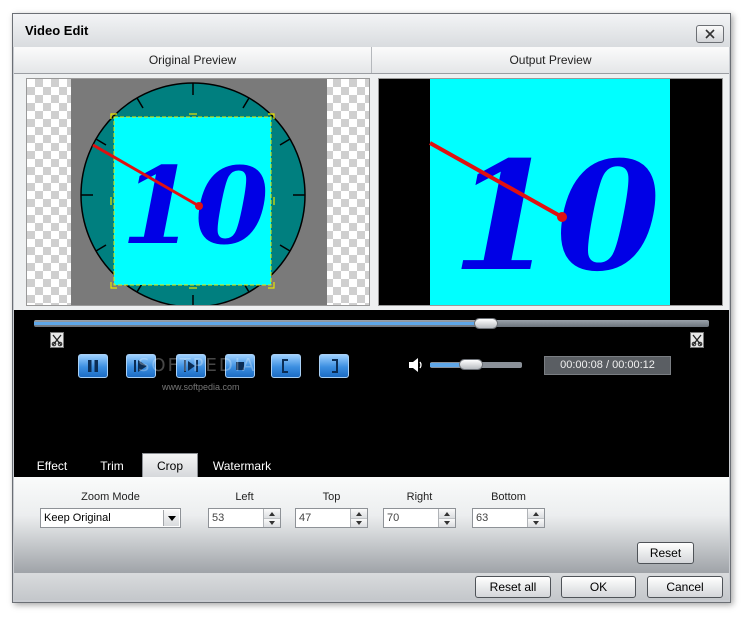  What do you see at coordinates (486, 323) in the screenshot?
I see `seek-thumb` at bounding box center [486, 323].